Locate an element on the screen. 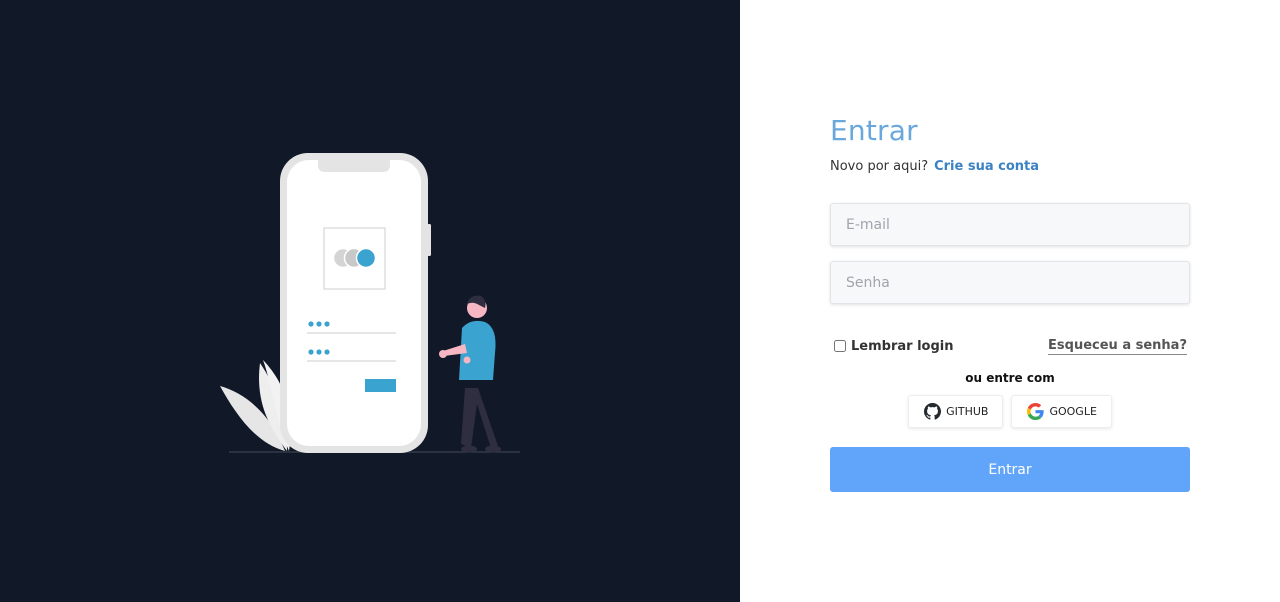 The height and width of the screenshot is (602, 1280). signup-prompt: Novo por aqui? is located at coordinates (879, 166).